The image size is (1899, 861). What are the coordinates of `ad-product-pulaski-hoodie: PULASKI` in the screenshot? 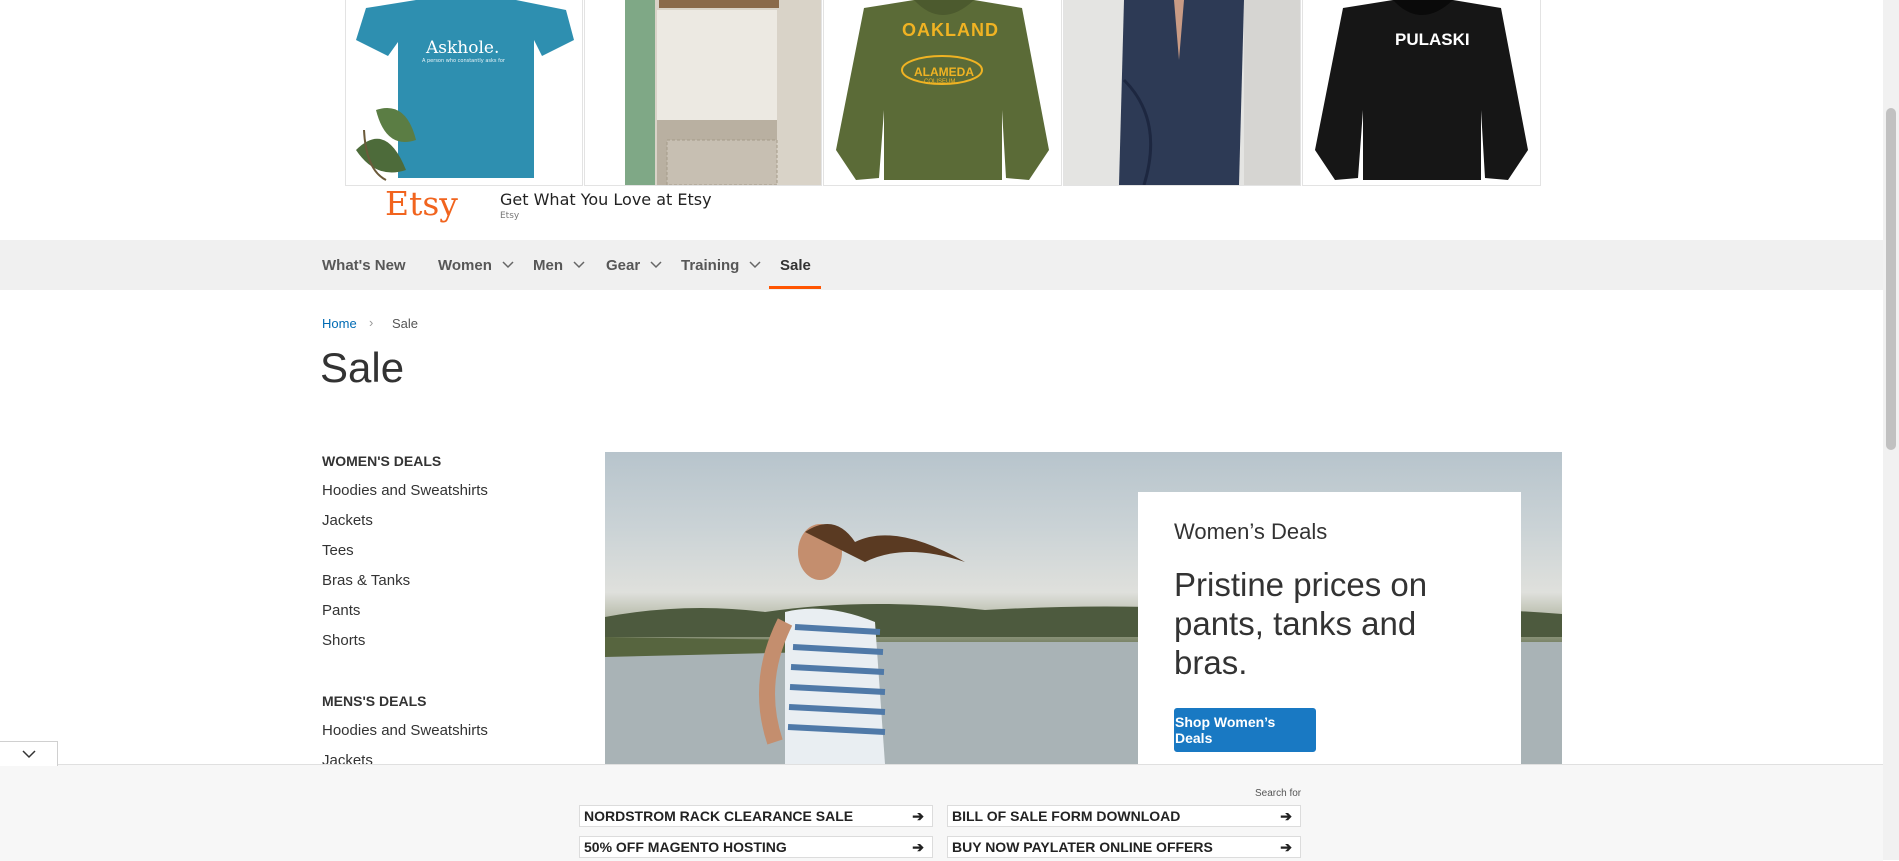 It's located at (1421, 93).